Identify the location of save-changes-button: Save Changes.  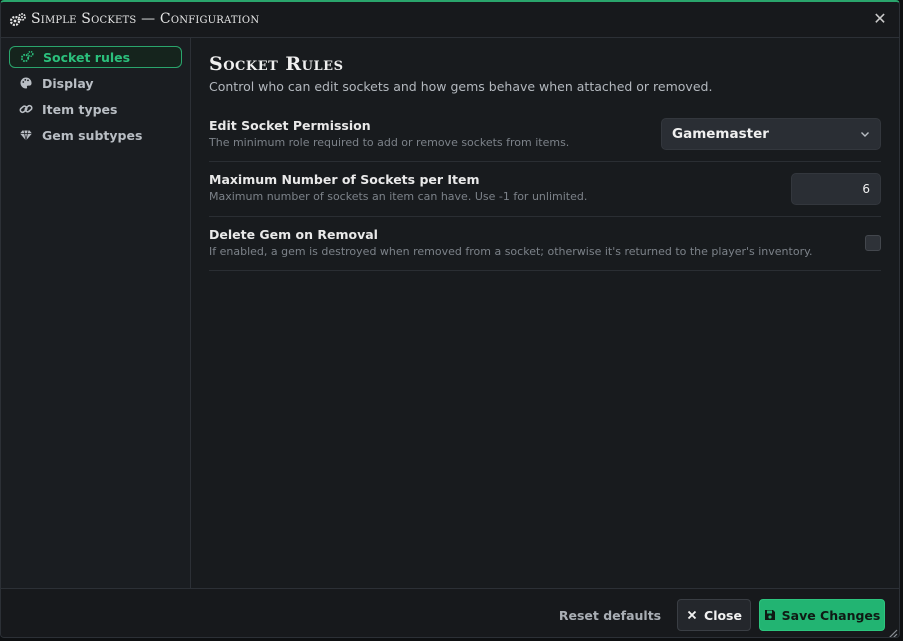
(822, 615).